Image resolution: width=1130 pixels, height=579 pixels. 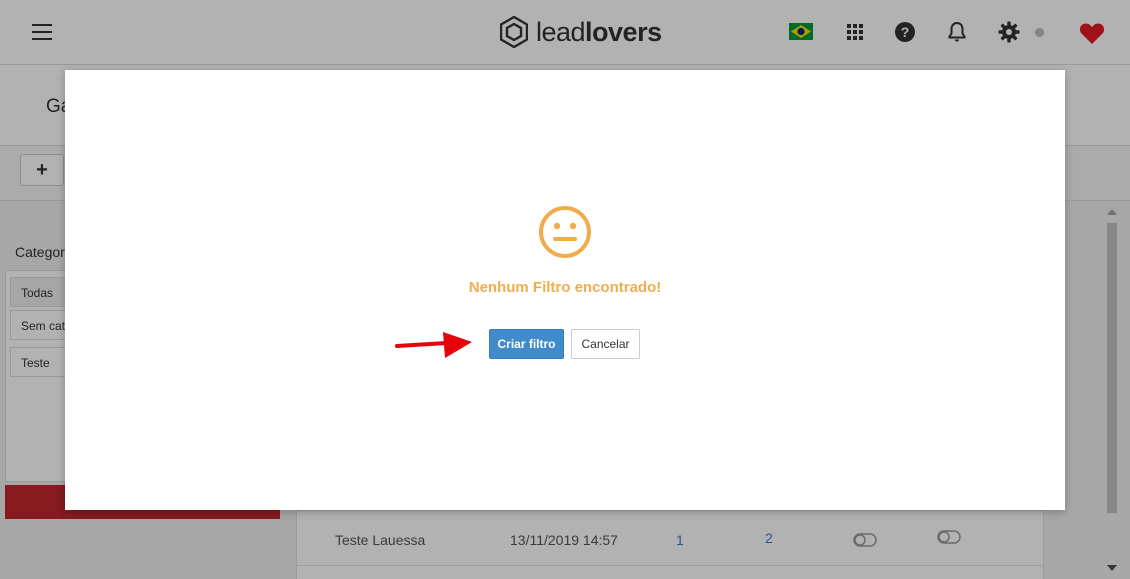 I want to click on neutral-face-icon, so click(x=565, y=232).